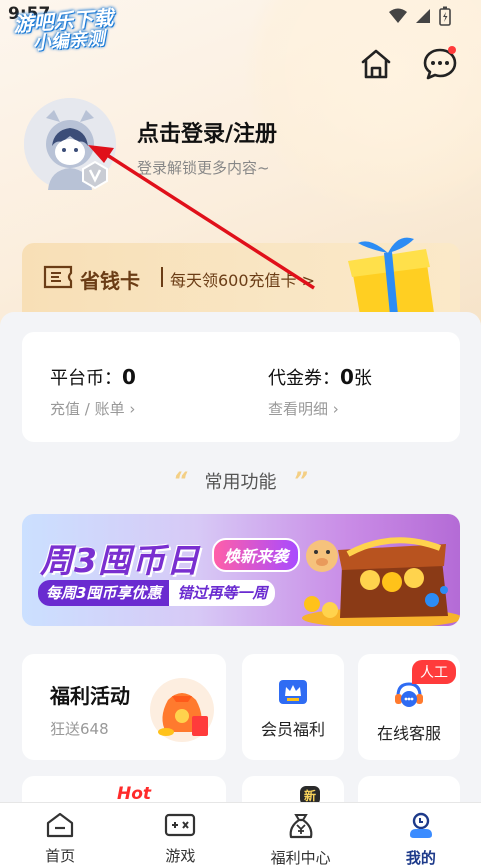  I want to click on tab-home: 首页, so click(60, 835).